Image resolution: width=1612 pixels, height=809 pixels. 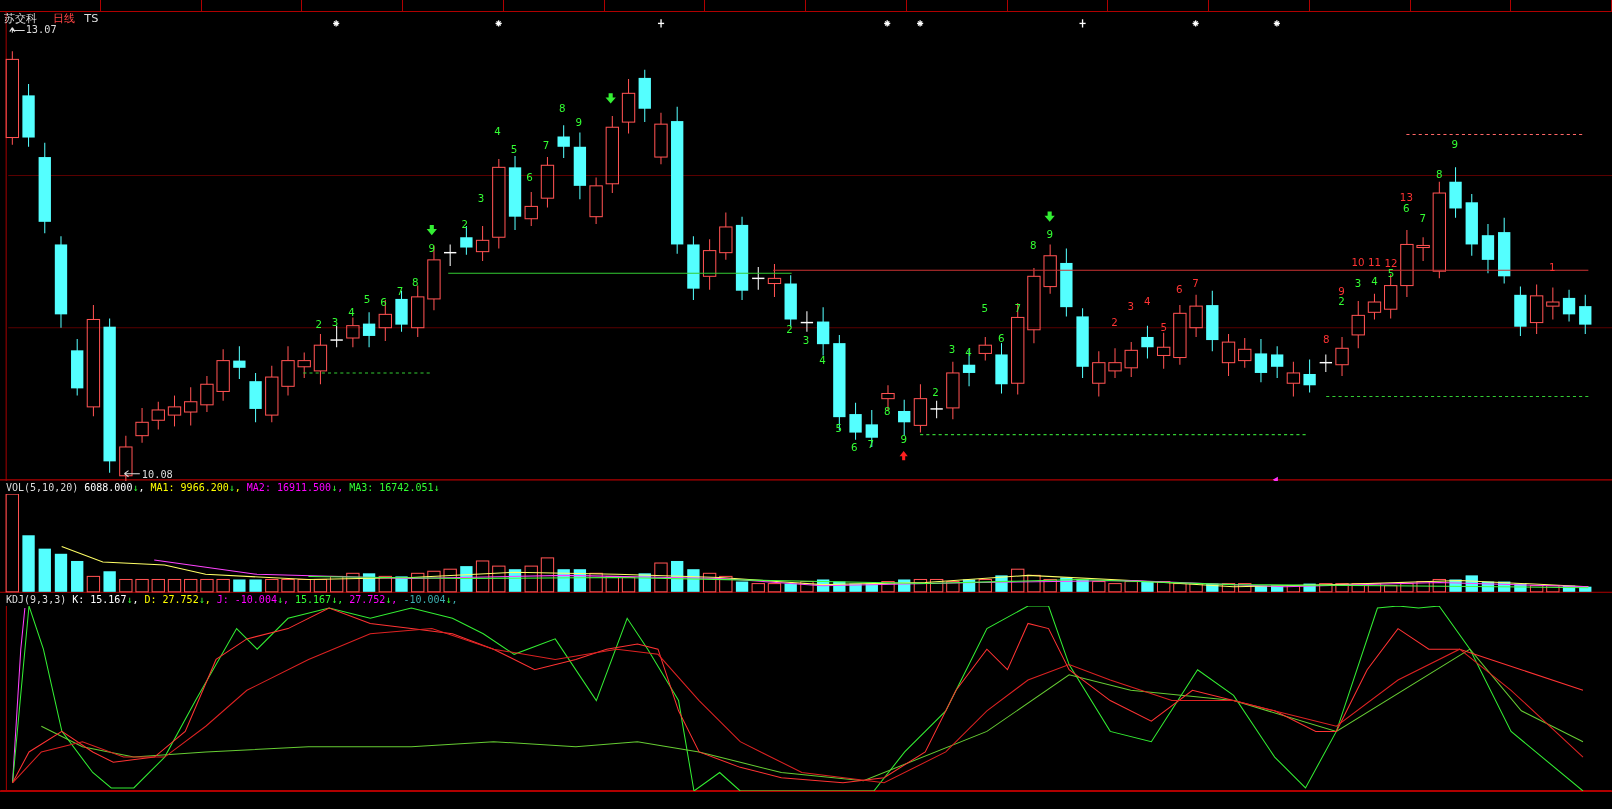 I want to click on count-label: 10, so click(x=1358, y=262).